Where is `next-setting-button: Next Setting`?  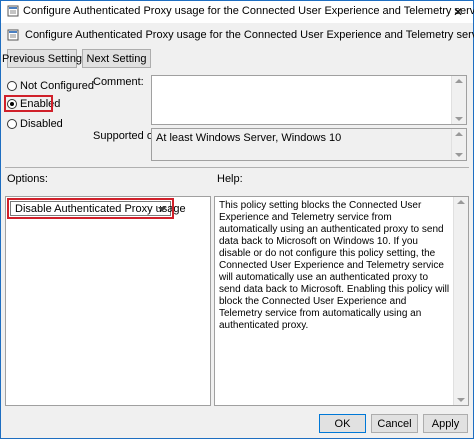 next-setting-button: Next Setting is located at coordinates (116, 58).